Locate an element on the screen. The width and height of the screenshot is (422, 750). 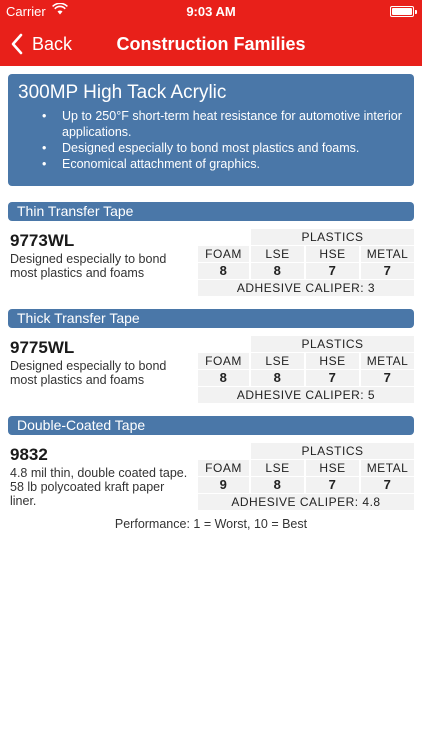
feature-item: Economical attachment of graphics. is located at coordinates (223, 164).